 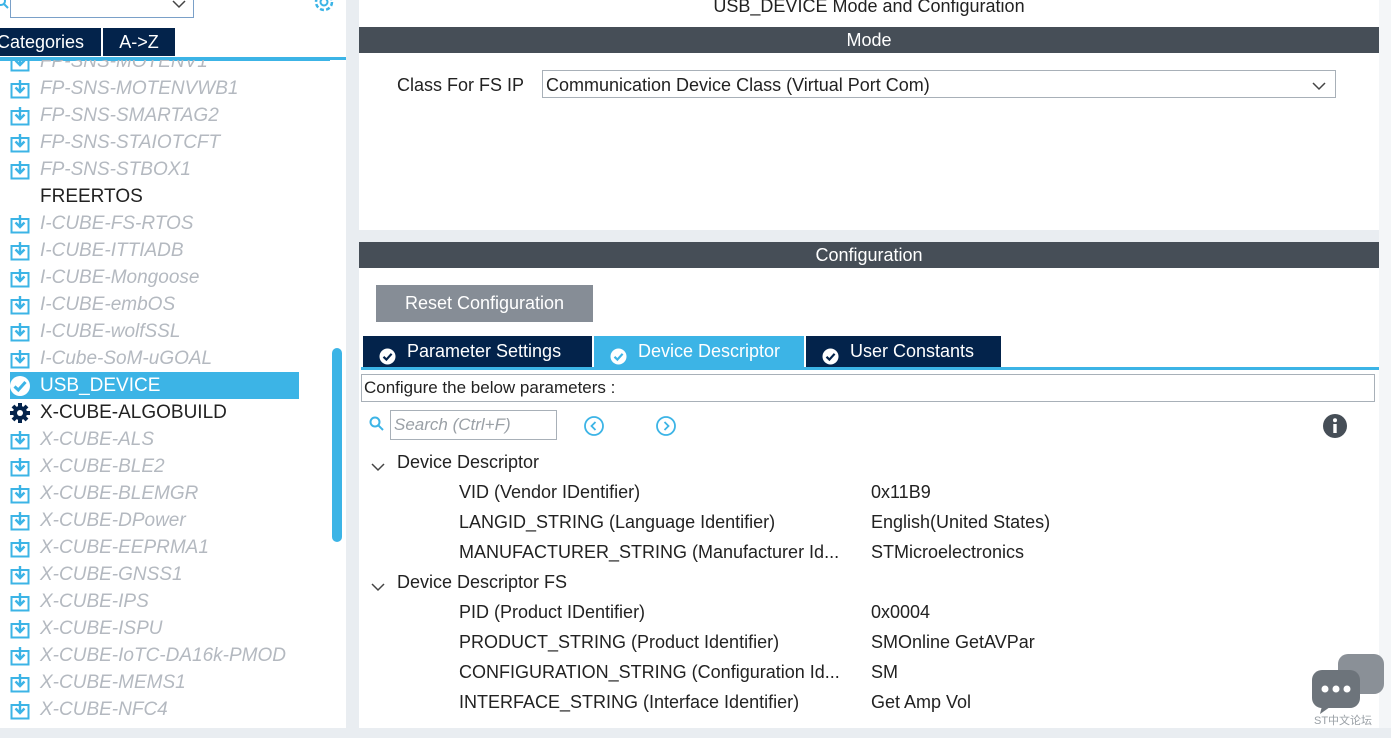 I want to click on tab-categories: Categories, so click(x=50, y=42).